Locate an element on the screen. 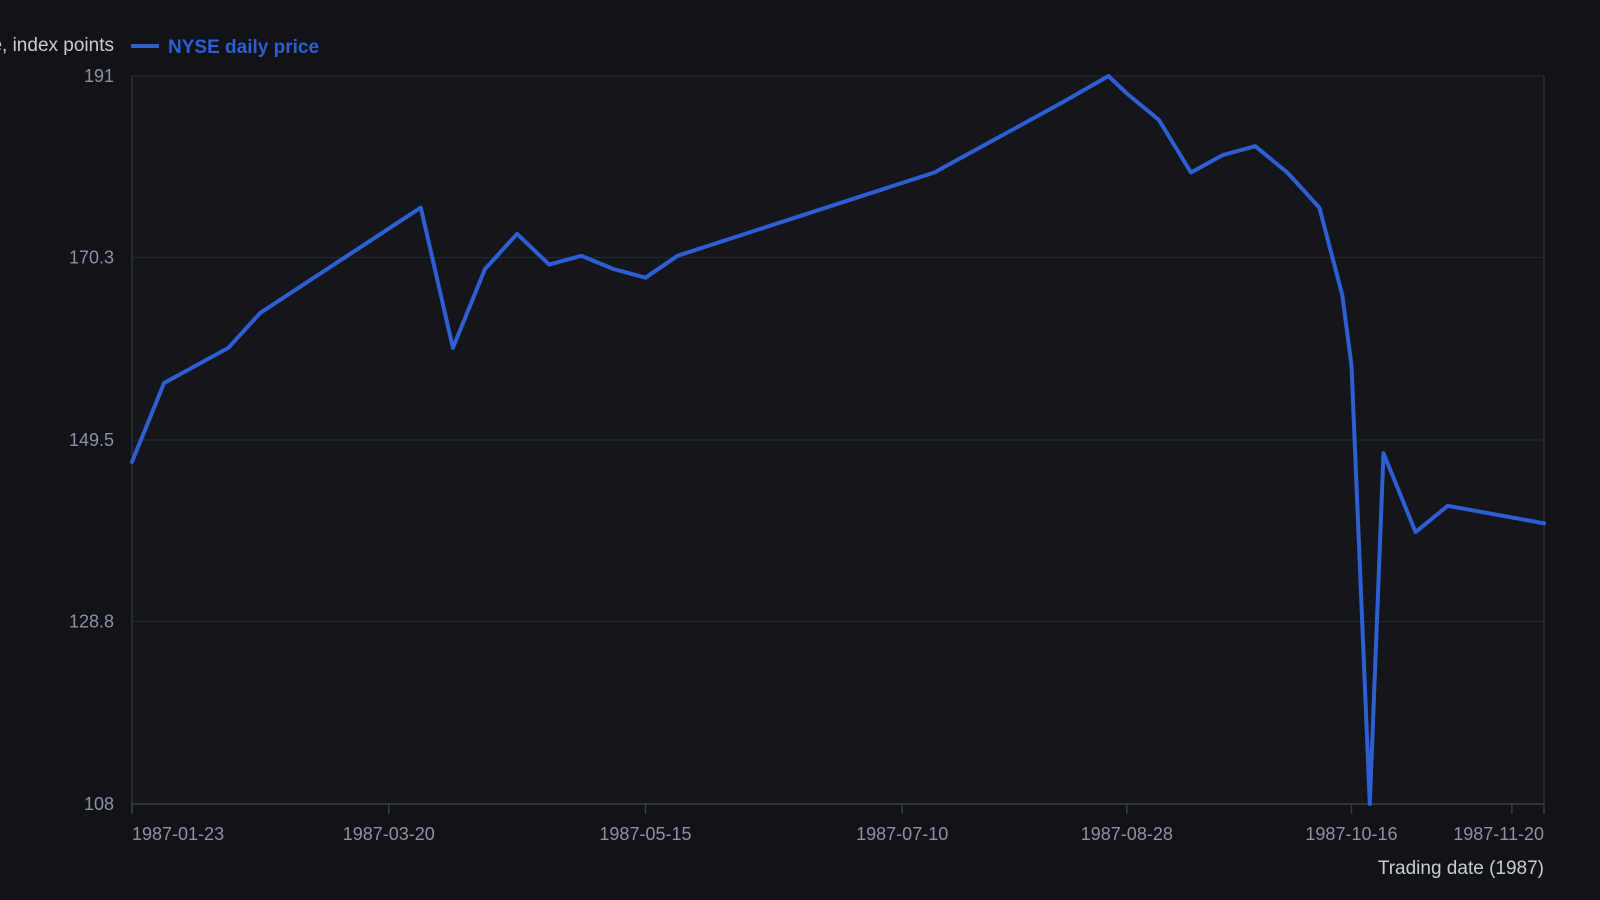 This screenshot has width=1600, height=900. y-tick-label: 108 is located at coordinates (99, 804).